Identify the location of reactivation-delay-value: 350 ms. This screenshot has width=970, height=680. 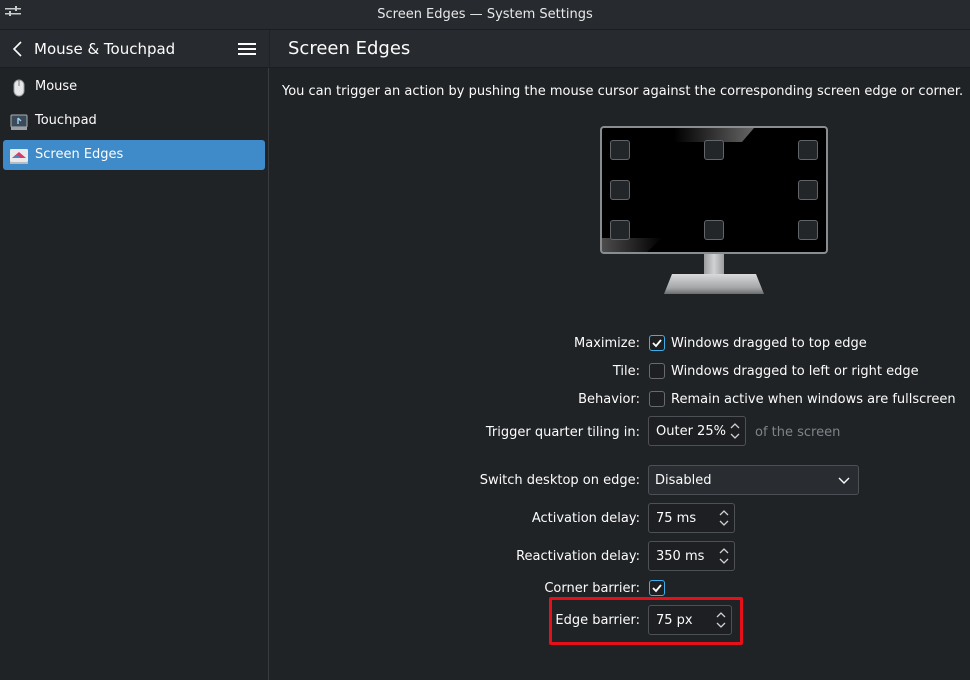
(680, 556).